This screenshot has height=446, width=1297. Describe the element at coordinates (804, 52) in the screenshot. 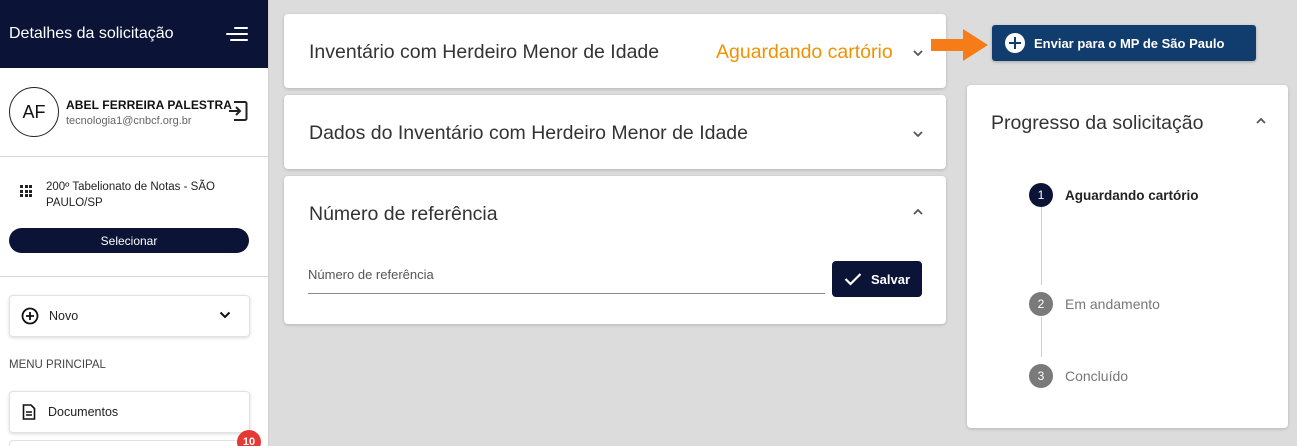

I see `status-badge: Aguardando cartório` at that location.